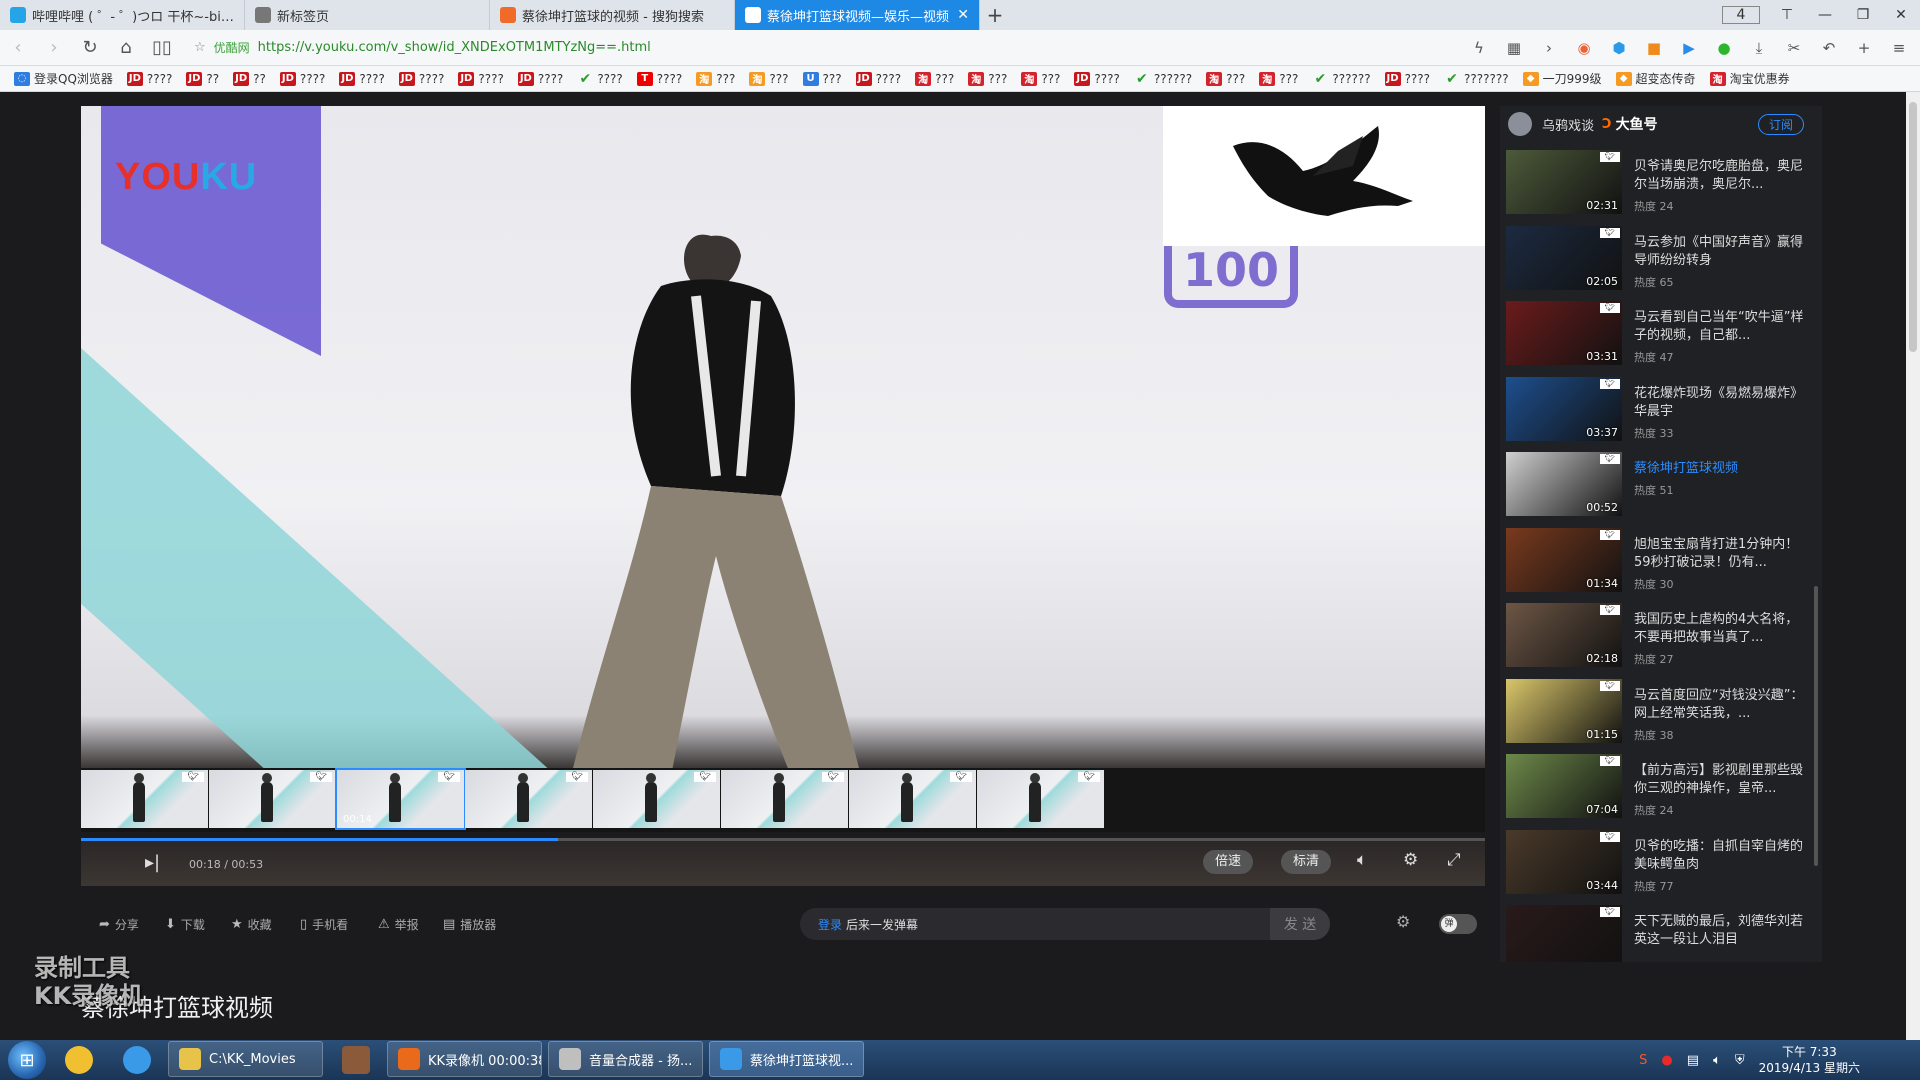  I want to click on recommendation-thumbnail: 🐦︎ 00:52, so click(1564, 484).